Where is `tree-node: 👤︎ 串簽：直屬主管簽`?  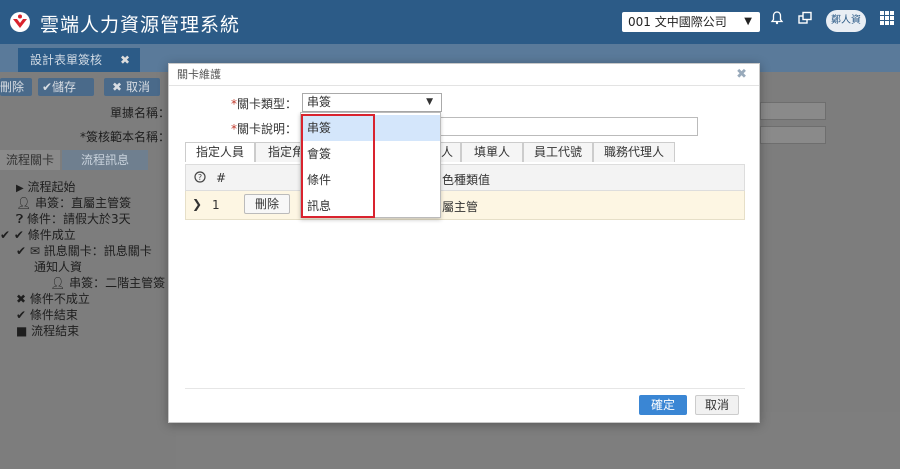
tree-node: 👤︎ 串簽：直屬主管簽 is located at coordinates (73, 202).